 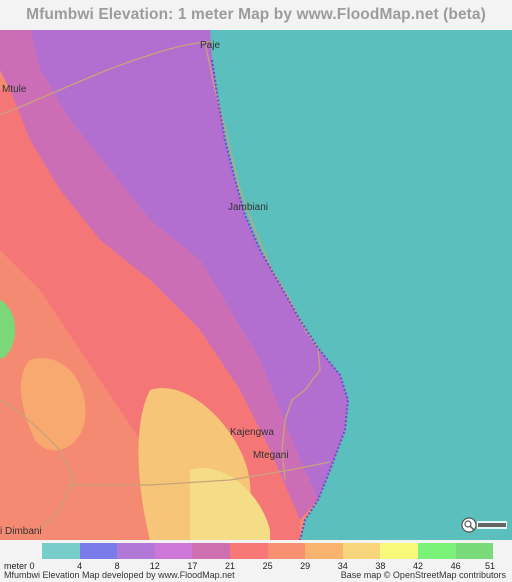 I want to click on openstreetmap-logo-icon, so click(x=484, y=525).